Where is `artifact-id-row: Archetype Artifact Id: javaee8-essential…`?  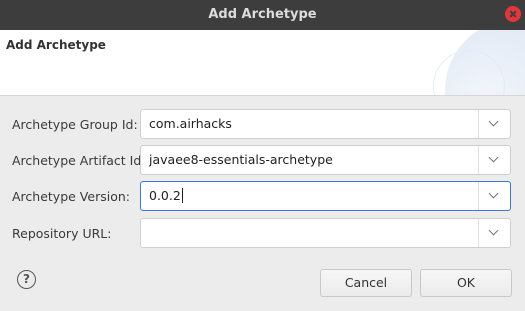
artifact-id-row: Archetype Artifact Id: javaee8-essential… is located at coordinates (262, 161).